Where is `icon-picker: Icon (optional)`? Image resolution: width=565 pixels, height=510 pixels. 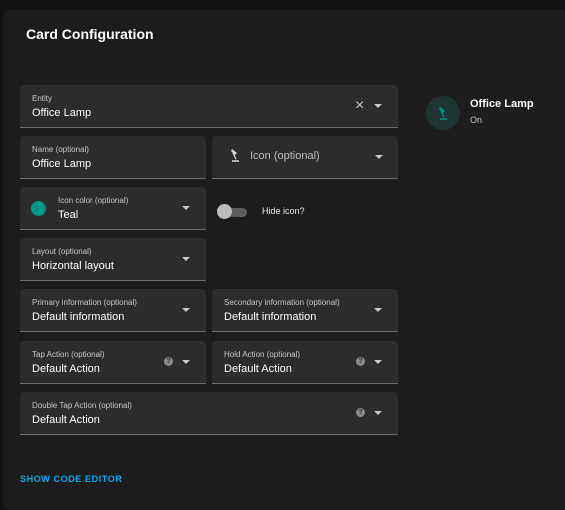 icon-picker: Icon (optional) is located at coordinates (305, 157).